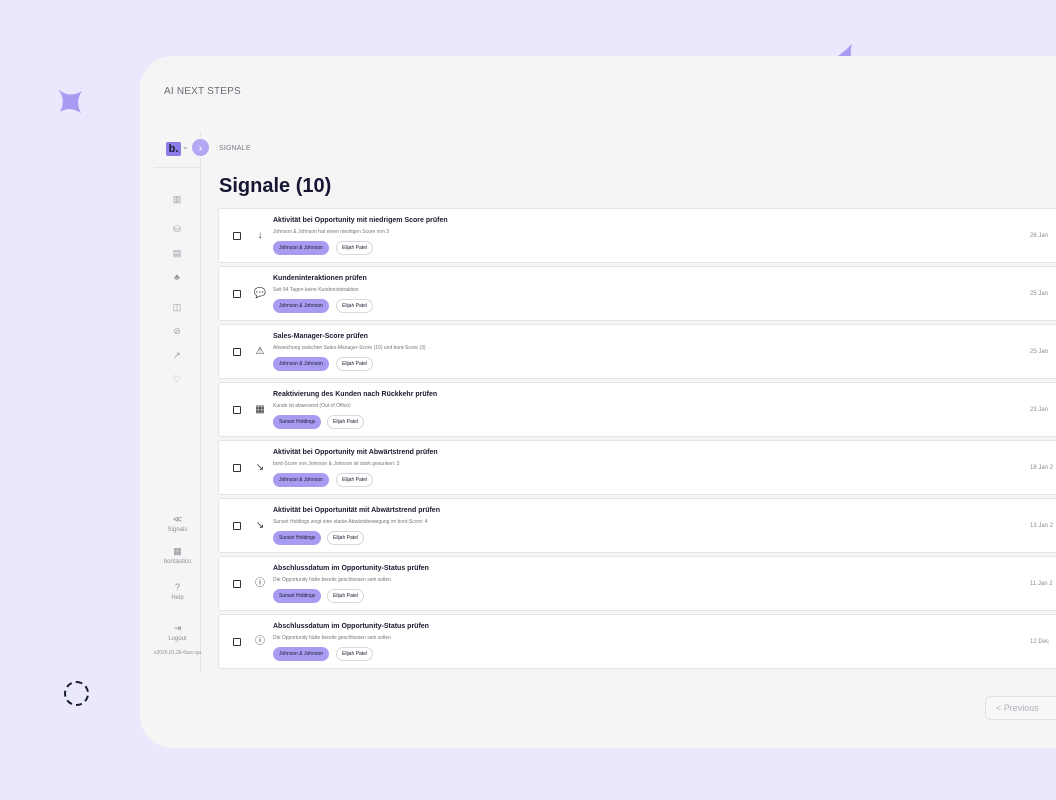  What do you see at coordinates (177, 307) in the screenshot?
I see `chart-icon: ◫` at bounding box center [177, 307].